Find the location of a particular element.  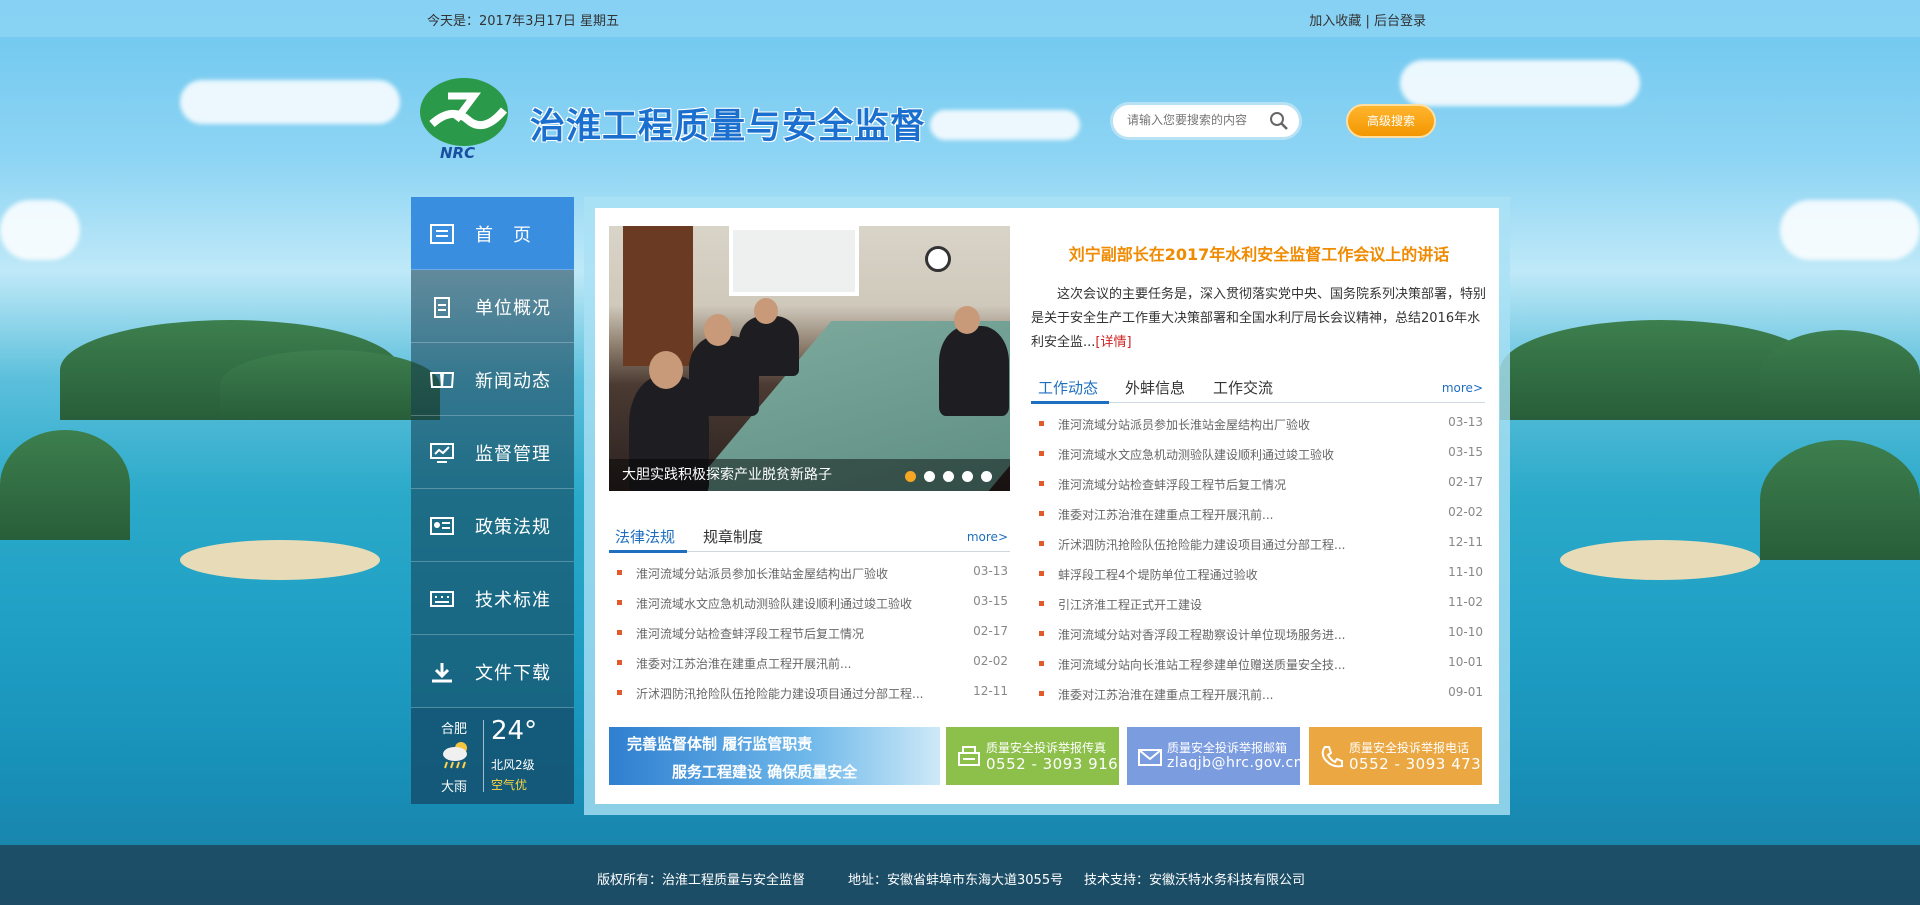

sidebar-item-downloads: 文件下载 is located at coordinates (492, 671).